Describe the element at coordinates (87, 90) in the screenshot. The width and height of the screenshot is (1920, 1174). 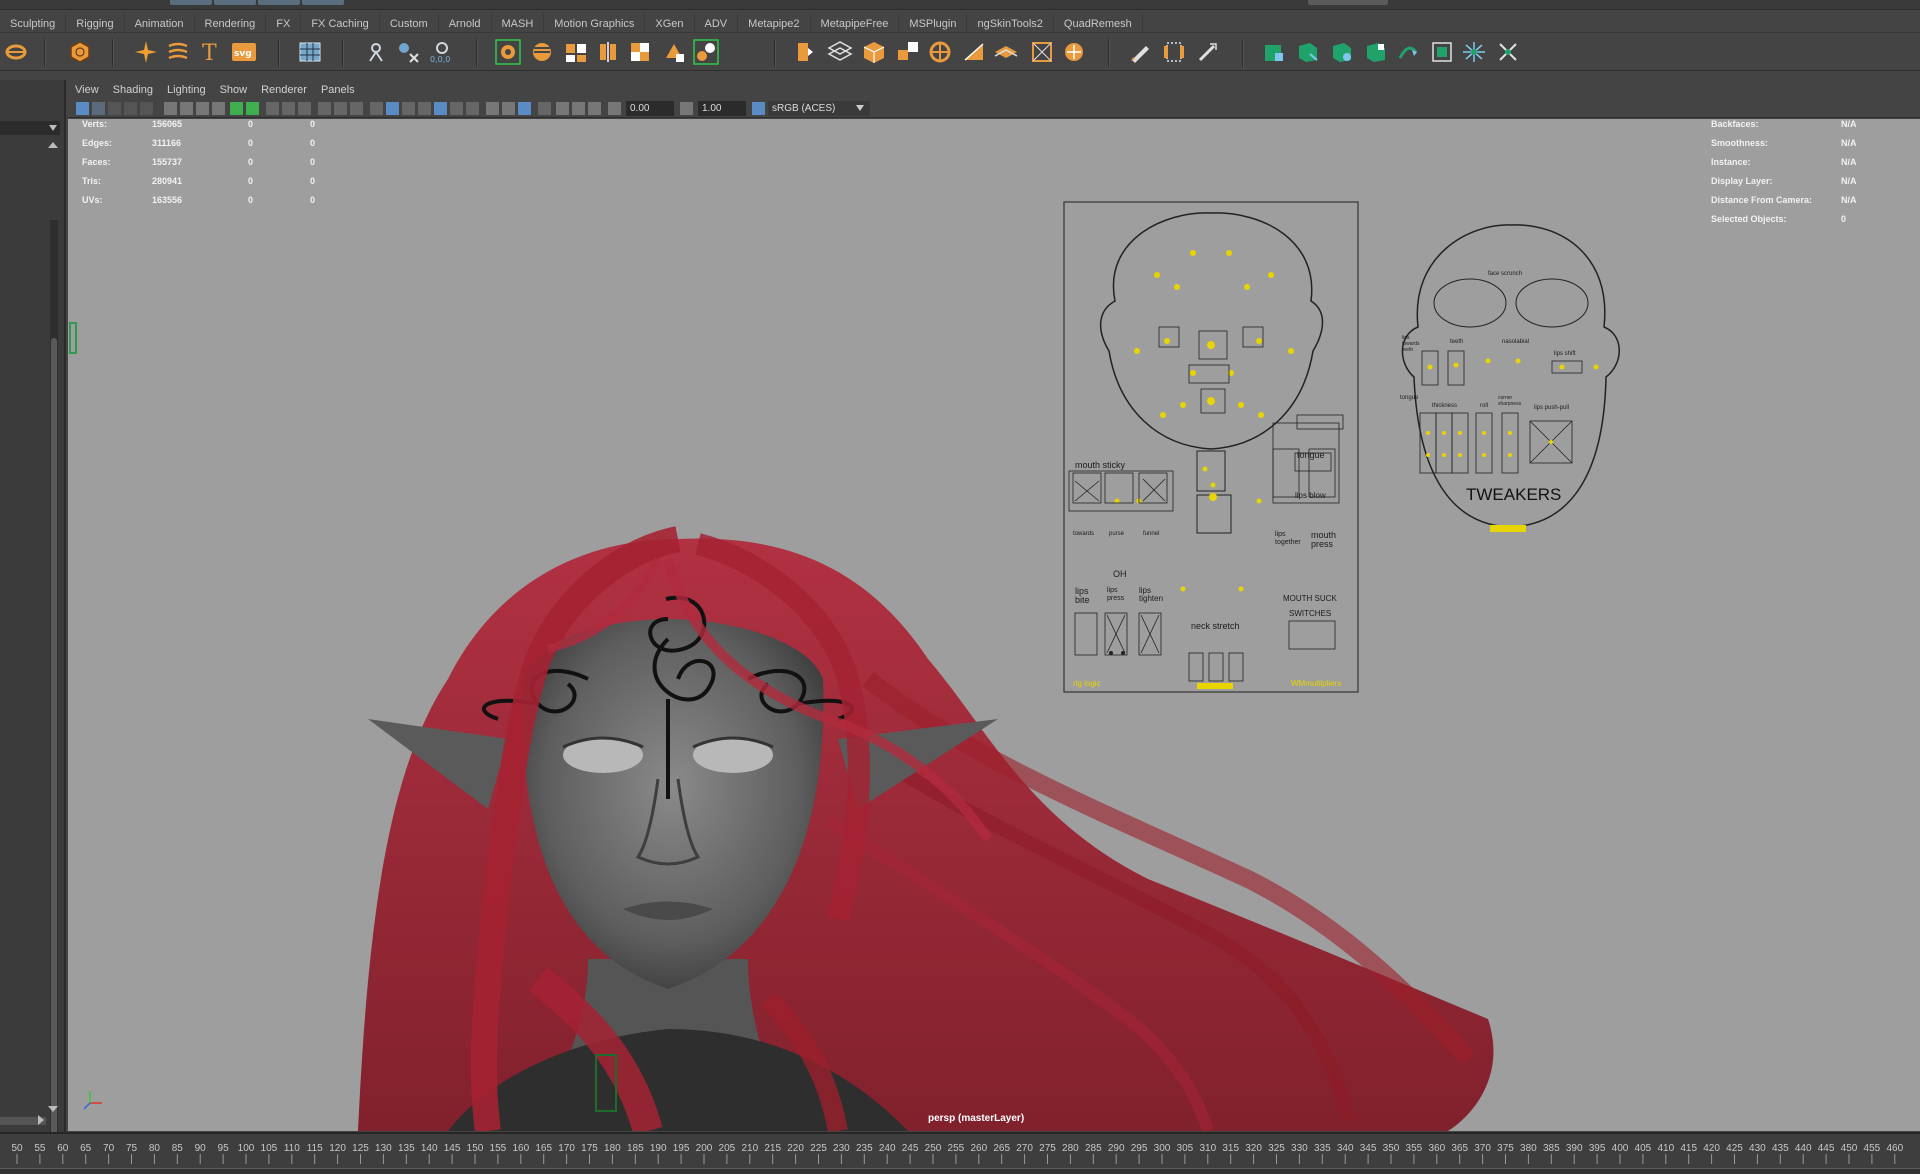
I see `panel-menu-view: View` at that location.